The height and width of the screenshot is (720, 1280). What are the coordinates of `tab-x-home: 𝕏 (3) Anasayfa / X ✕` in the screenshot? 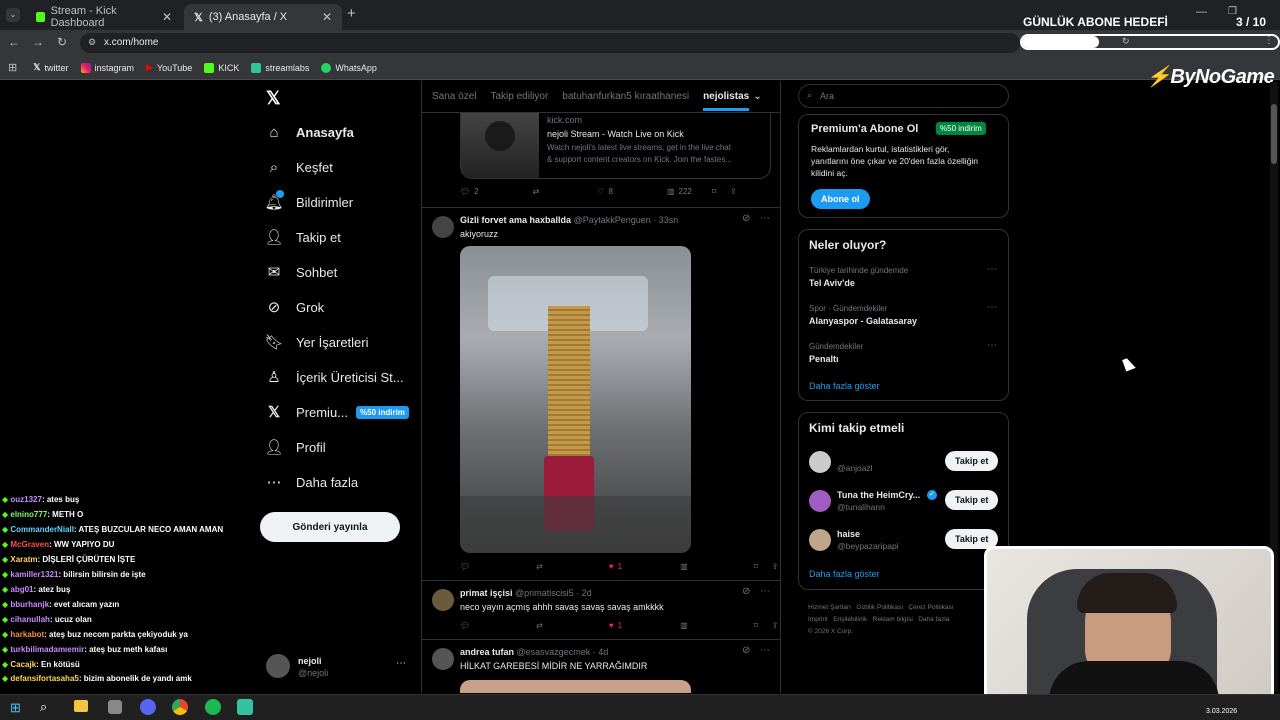 It's located at (263, 17).